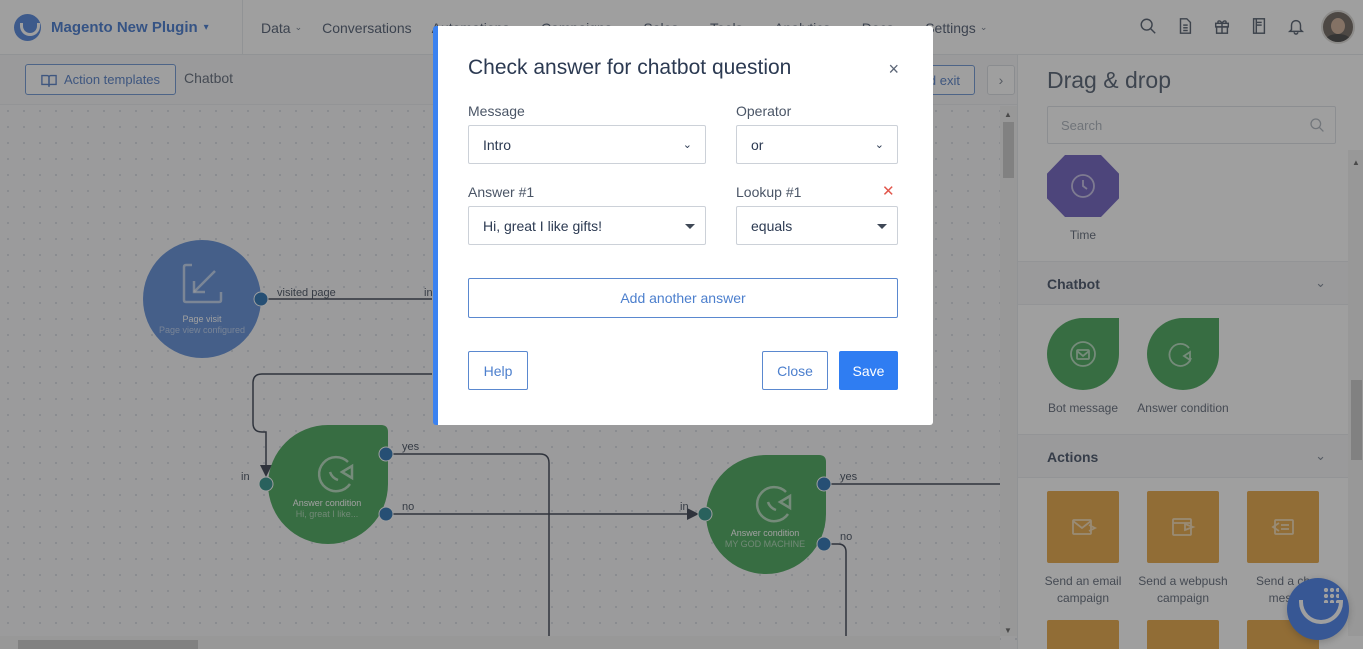 The image size is (1363, 649). I want to click on operator-label: Operator, so click(764, 111).